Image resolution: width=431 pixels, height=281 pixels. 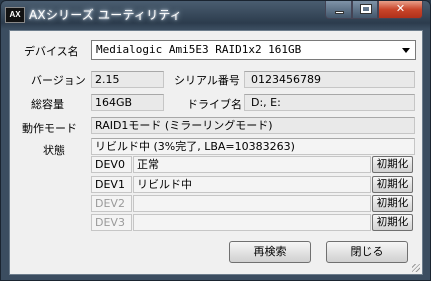 I want to click on device-select: Medialogic Ami5E3 RAID1x2 161GB, so click(x=253, y=50).